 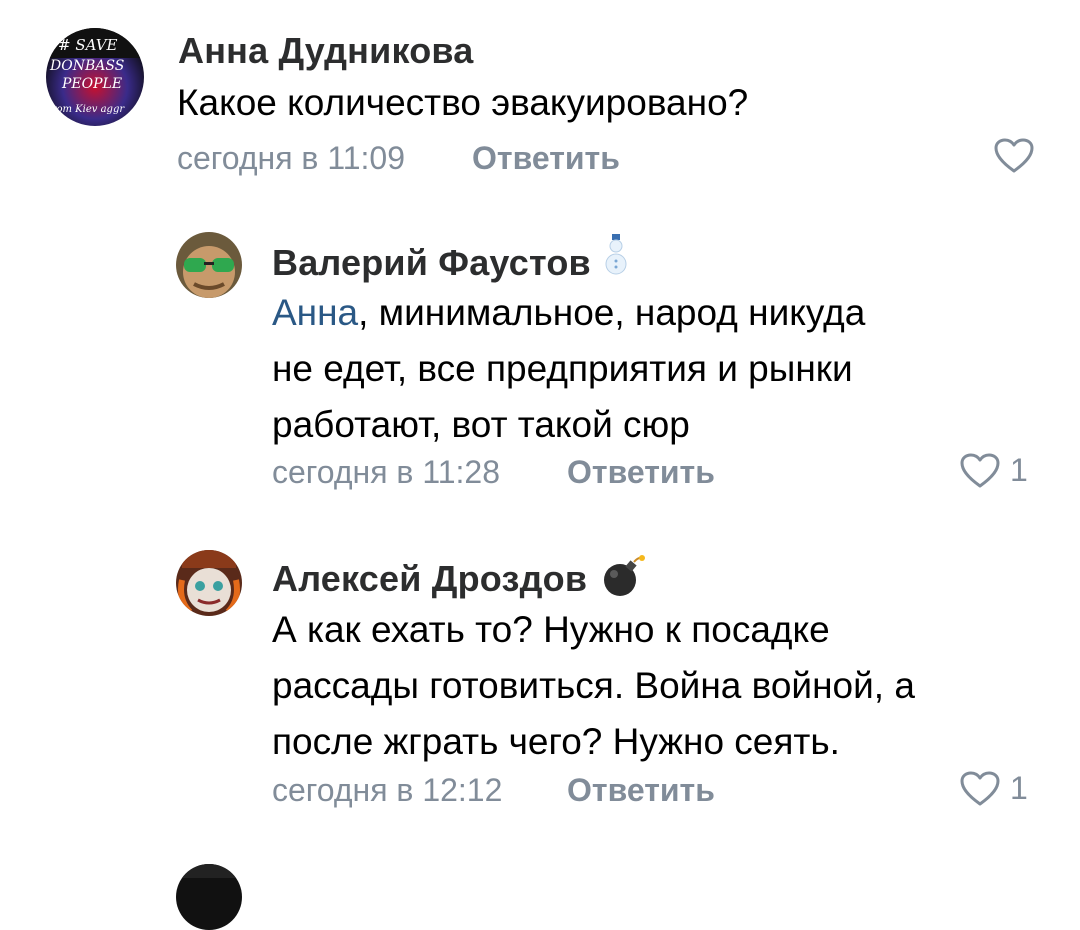 I want to click on comment-time: сегодня в 11:28, so click(x=386, y=472).